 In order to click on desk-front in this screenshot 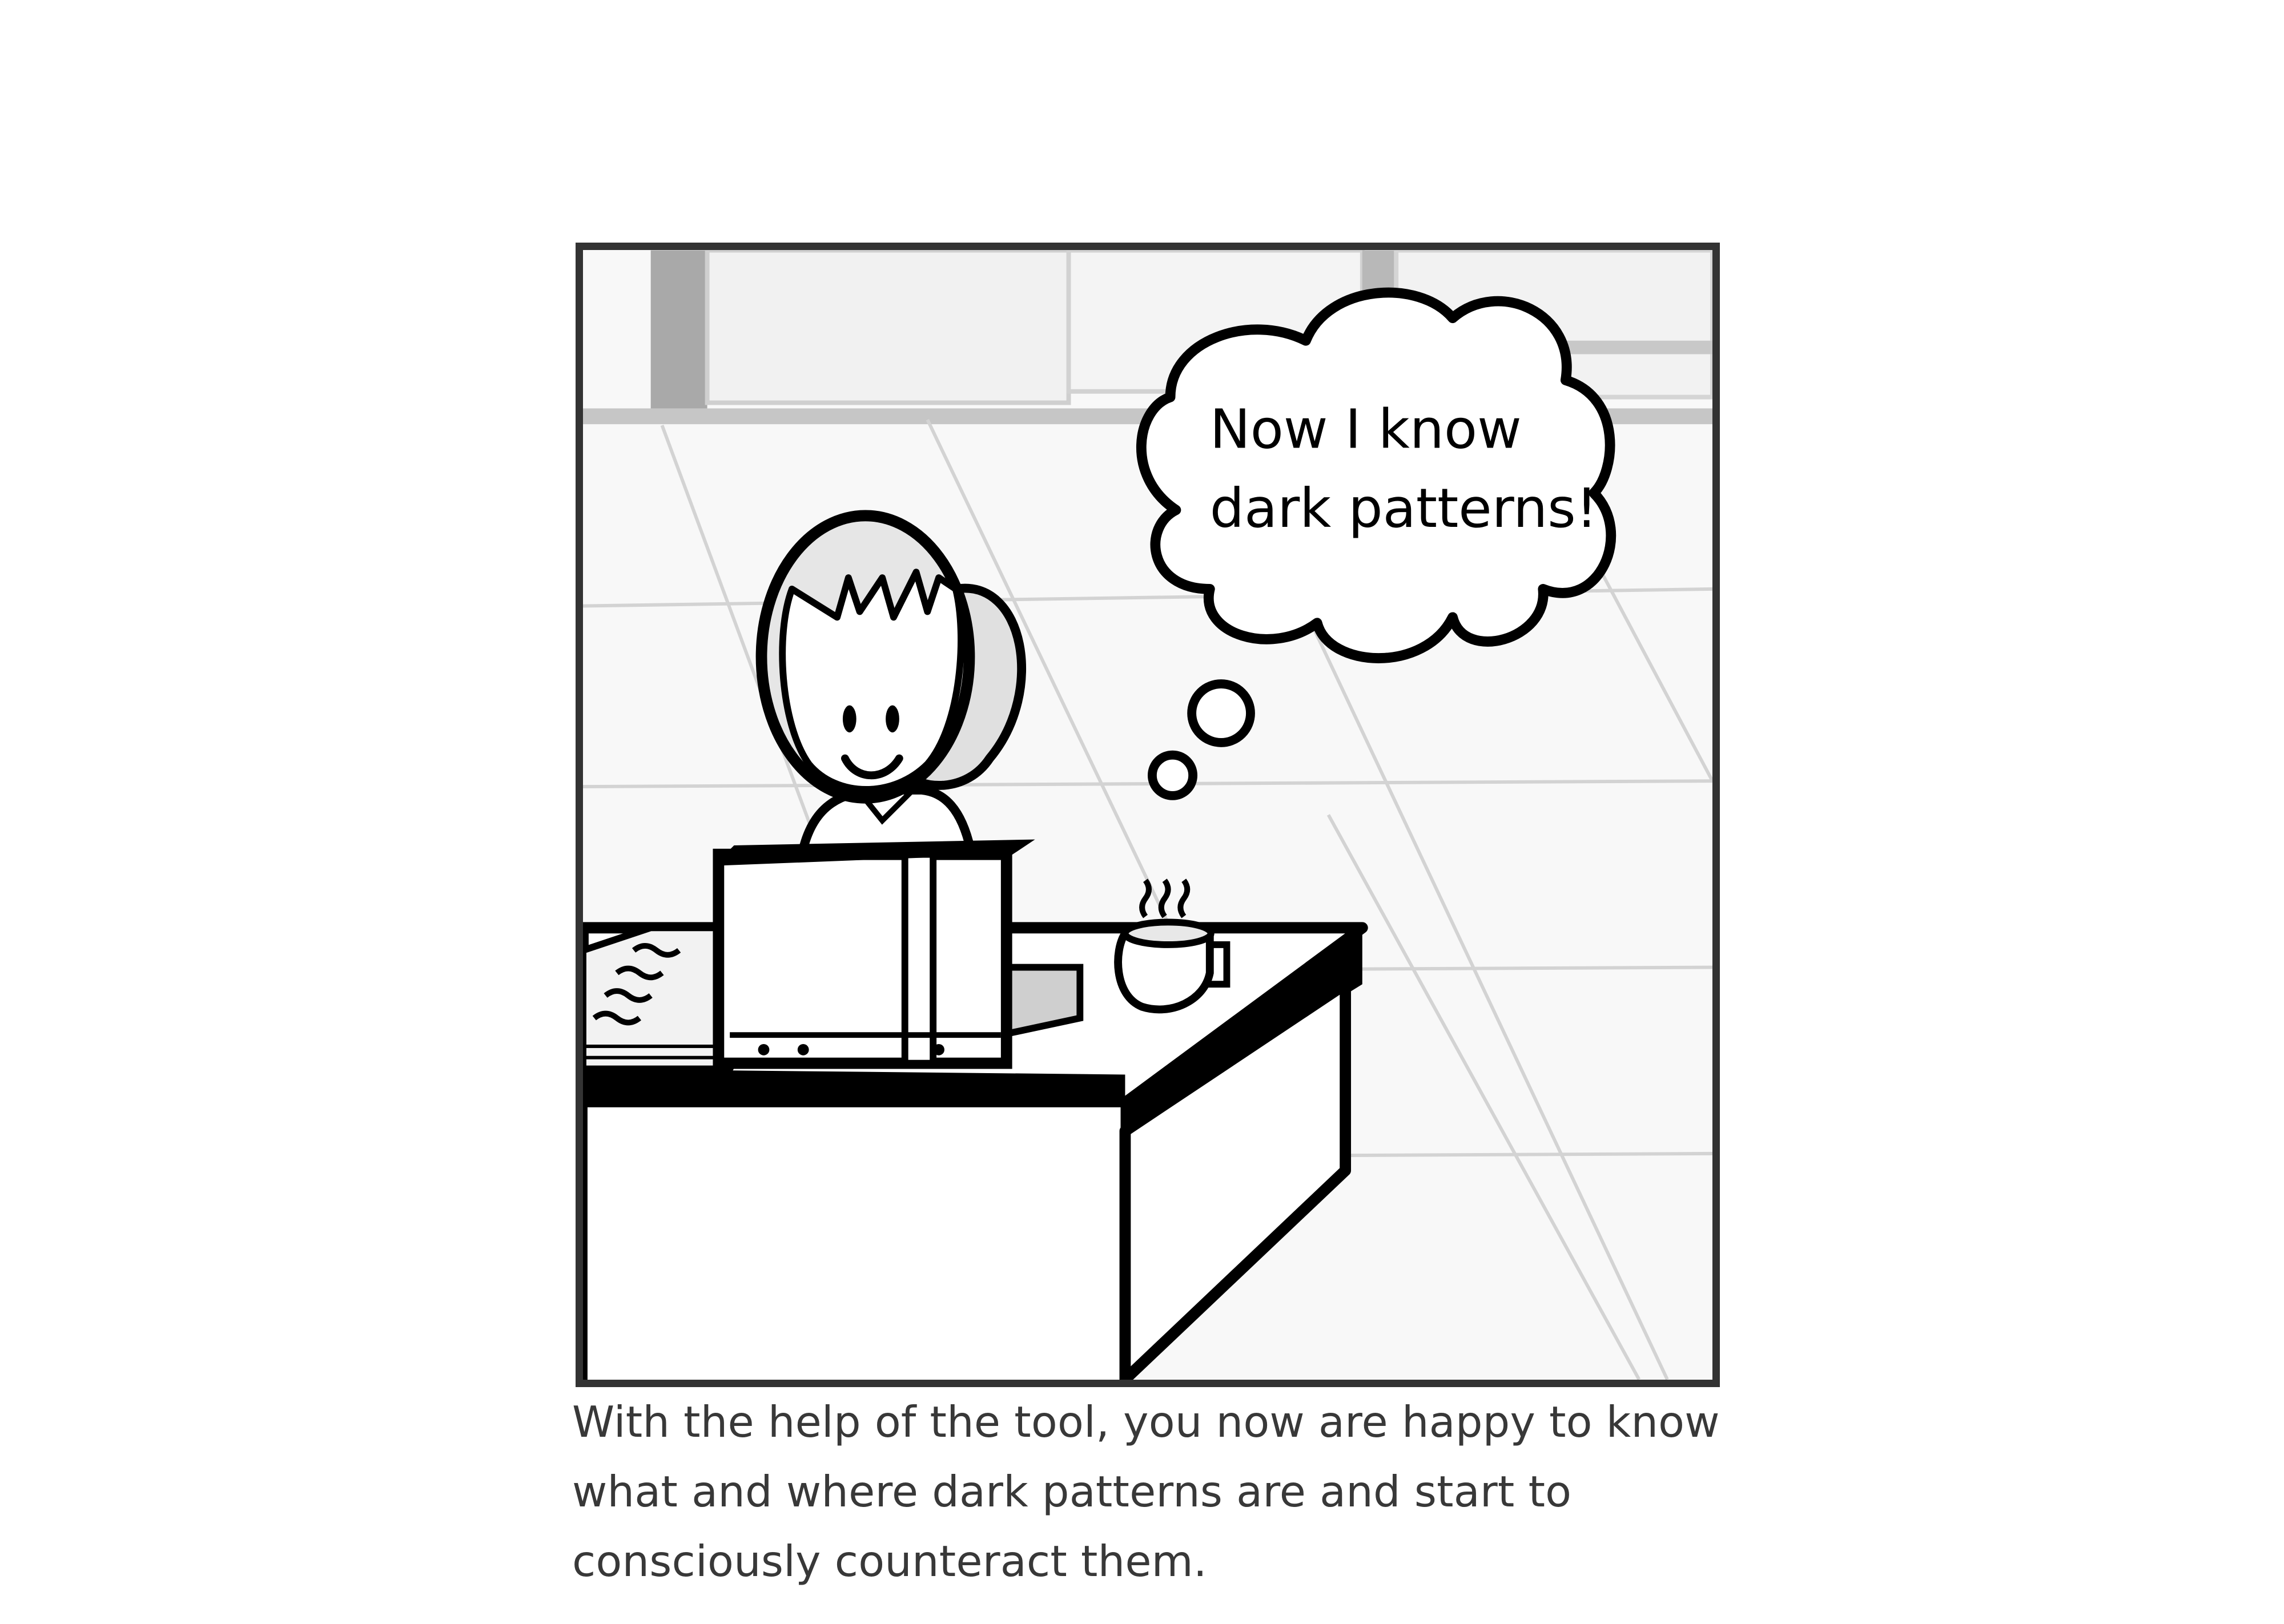, I will do `click(856, 1239)`.